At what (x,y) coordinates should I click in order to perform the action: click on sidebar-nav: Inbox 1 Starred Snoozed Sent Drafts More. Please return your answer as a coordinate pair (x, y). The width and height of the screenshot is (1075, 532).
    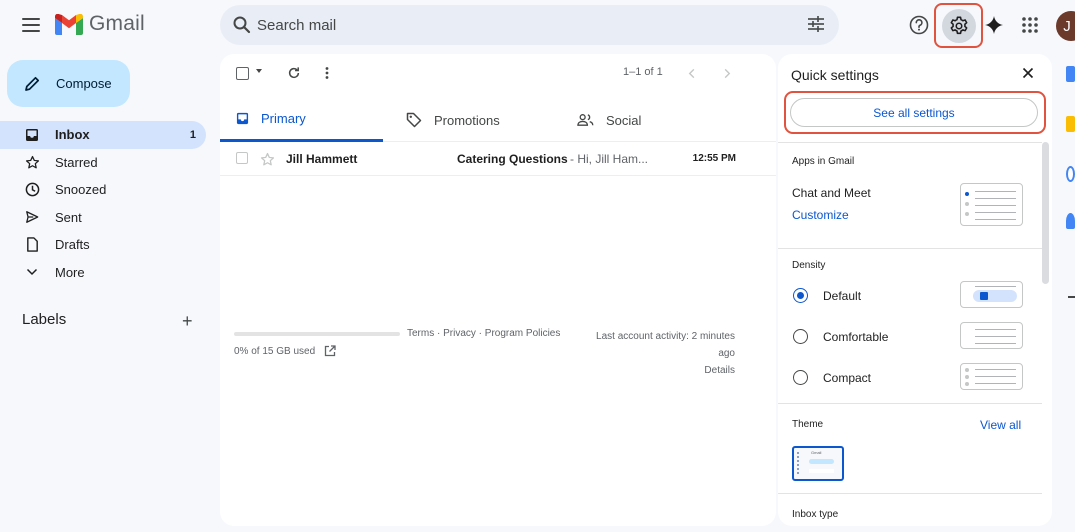
    Looking at the image, I should click on (103, 203).